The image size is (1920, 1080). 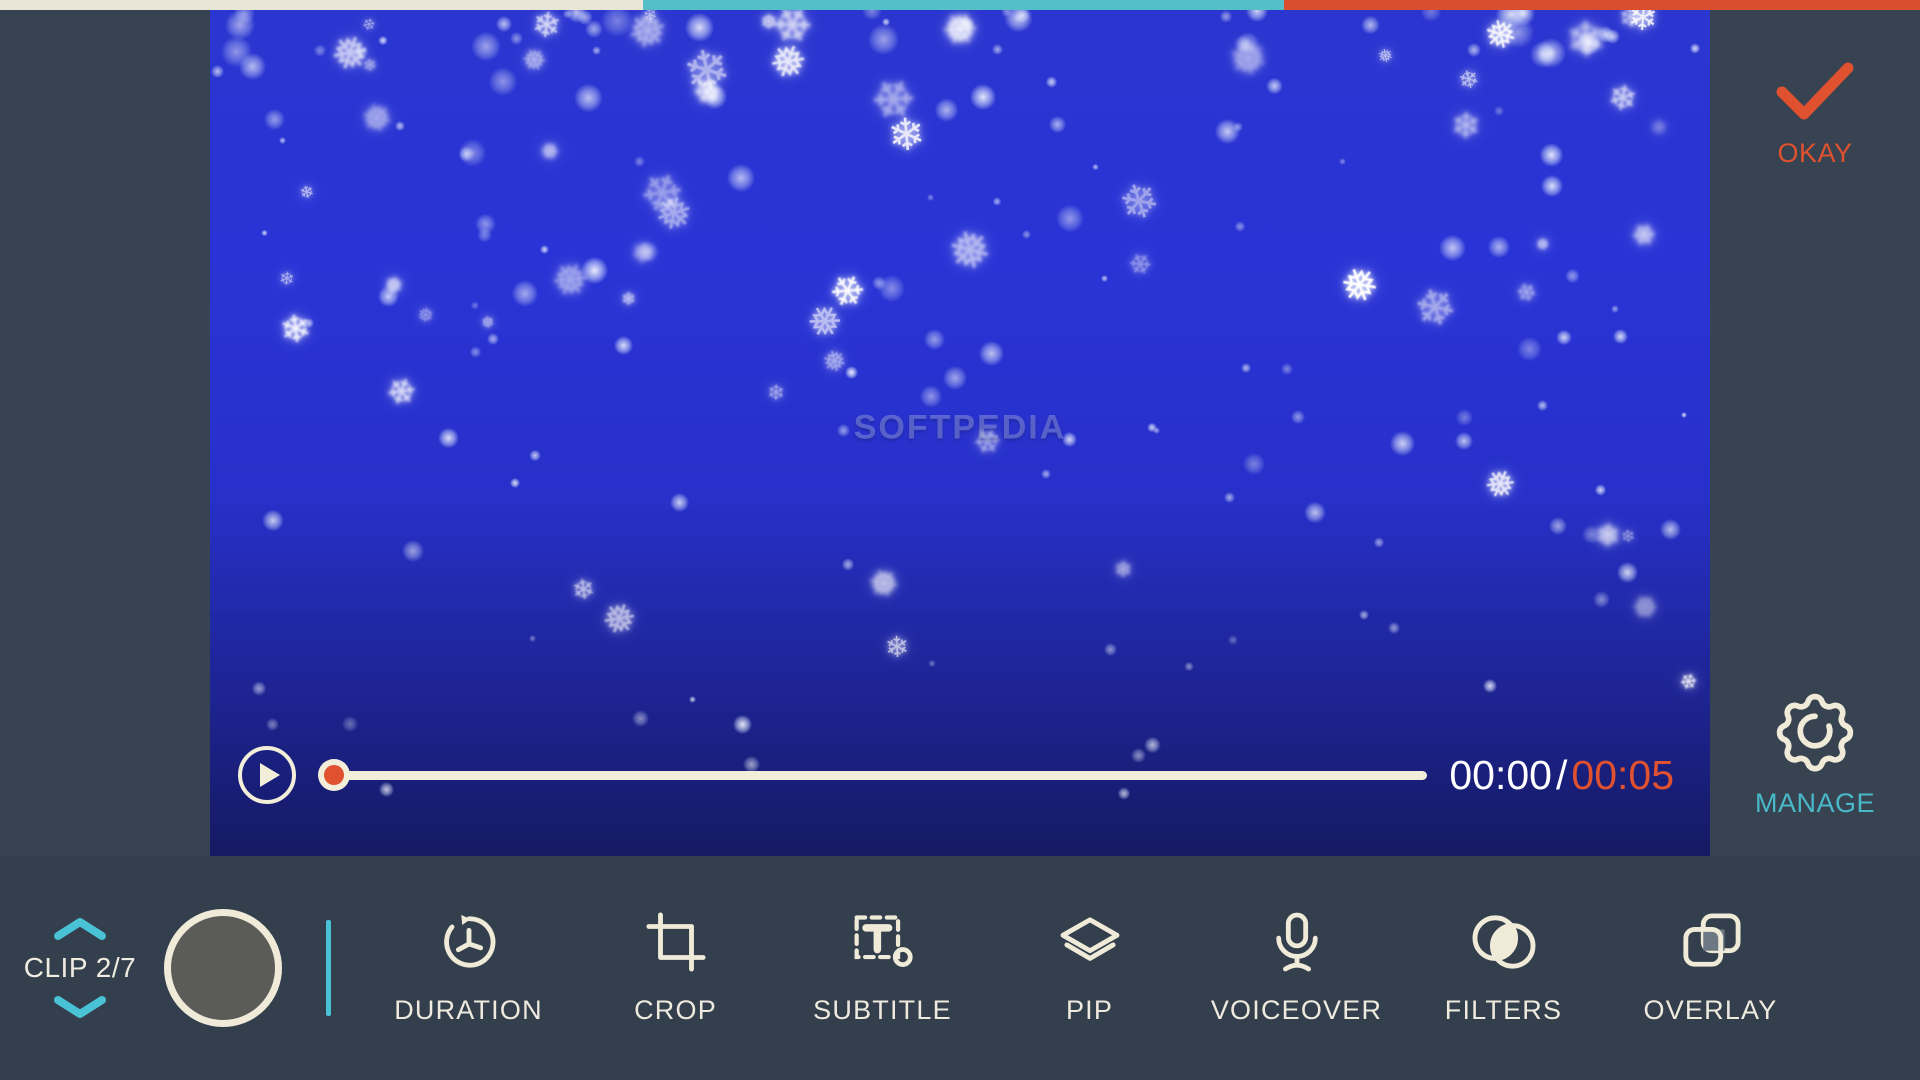 What do you see at coordinates (1296, 968) in the screenshot?
I see `tool-voiceover: VOICEOVER` at bounding box center [1296, 968].